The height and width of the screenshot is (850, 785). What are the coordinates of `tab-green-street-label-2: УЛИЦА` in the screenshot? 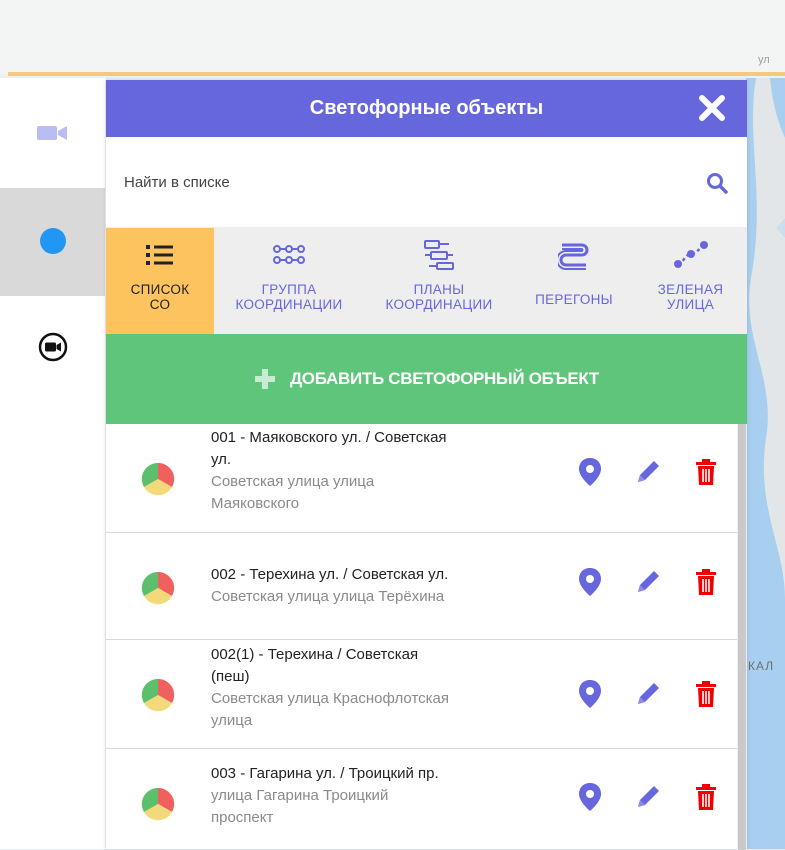 It's located at (690, 304).